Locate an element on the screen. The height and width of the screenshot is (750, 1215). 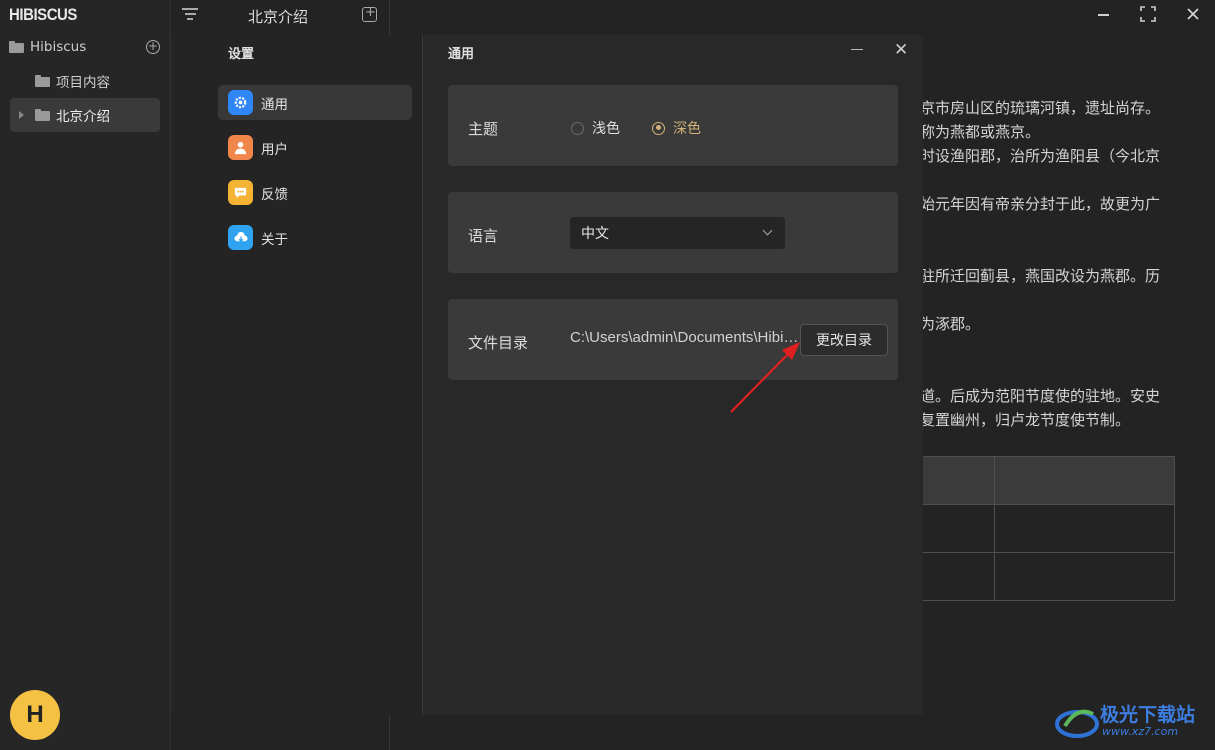
window-close-button is located at coordinates (1193, 14).